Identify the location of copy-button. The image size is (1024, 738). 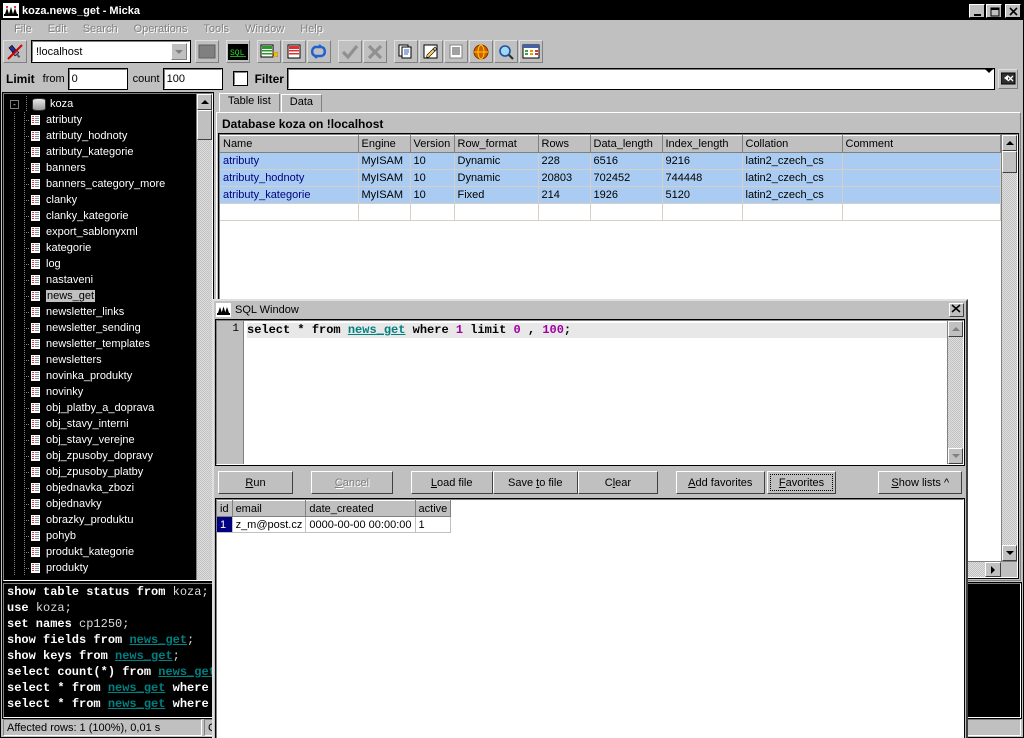
(406, 51).